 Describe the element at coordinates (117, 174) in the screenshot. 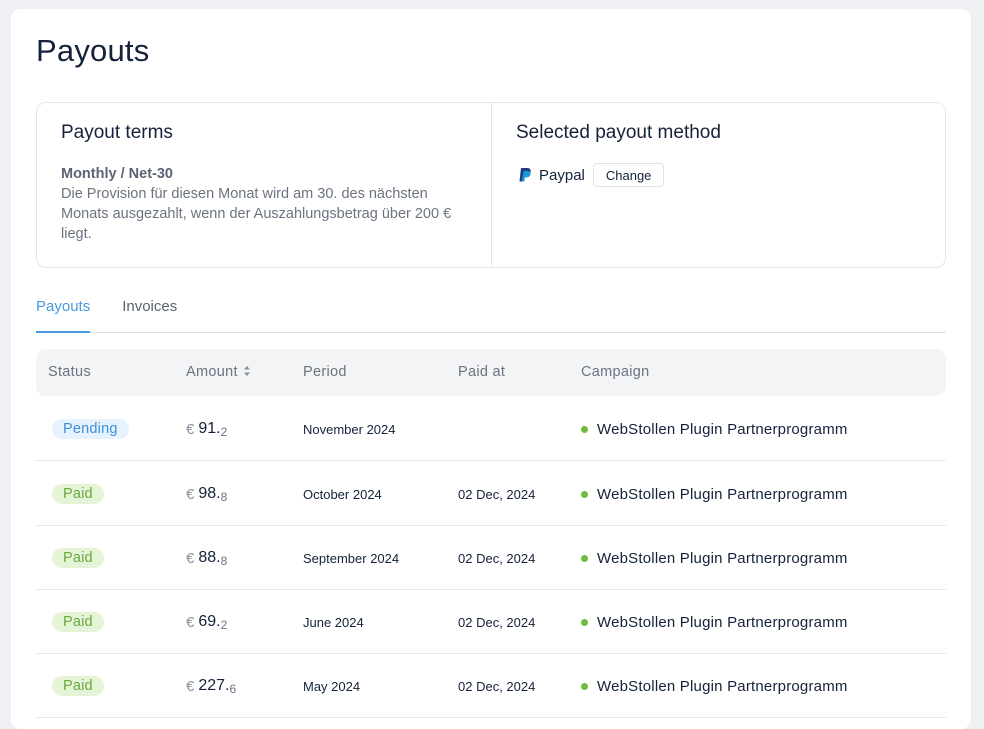

I see `payout-terms-label: Monthly / Net-30` at that location.